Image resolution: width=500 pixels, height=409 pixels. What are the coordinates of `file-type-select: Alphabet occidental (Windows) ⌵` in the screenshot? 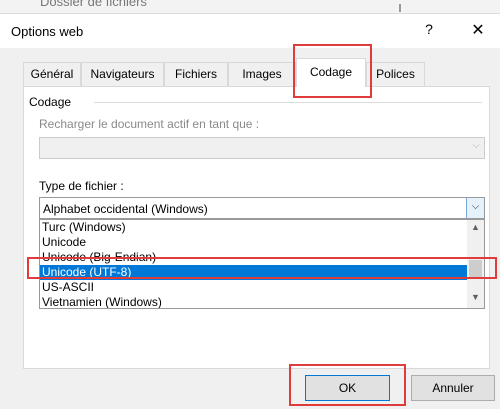 It's located at (262, 208).